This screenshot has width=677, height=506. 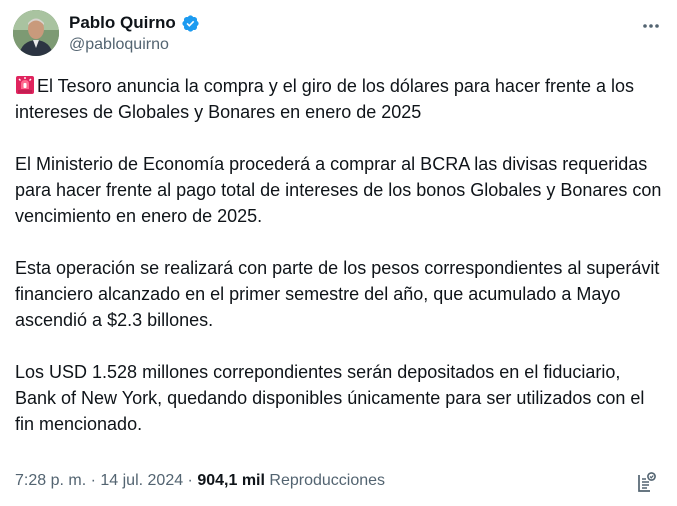 What do you see at coordinates (190, 23) in the screenshot?
I see `verified-badge-icon` at bounding box center [190, 23].